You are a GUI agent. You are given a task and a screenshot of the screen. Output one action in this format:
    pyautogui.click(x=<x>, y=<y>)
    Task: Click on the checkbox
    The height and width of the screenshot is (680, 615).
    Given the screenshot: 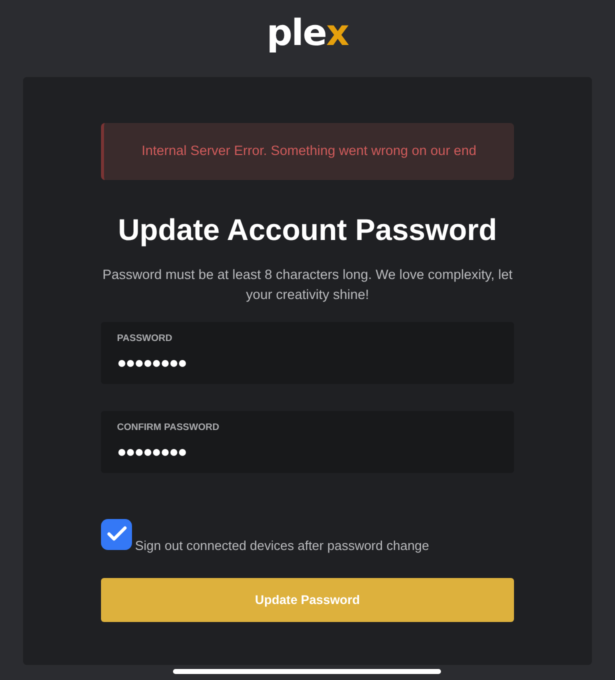 What is the action you would take?
    pyautogui.click(x=116, y=534)
    